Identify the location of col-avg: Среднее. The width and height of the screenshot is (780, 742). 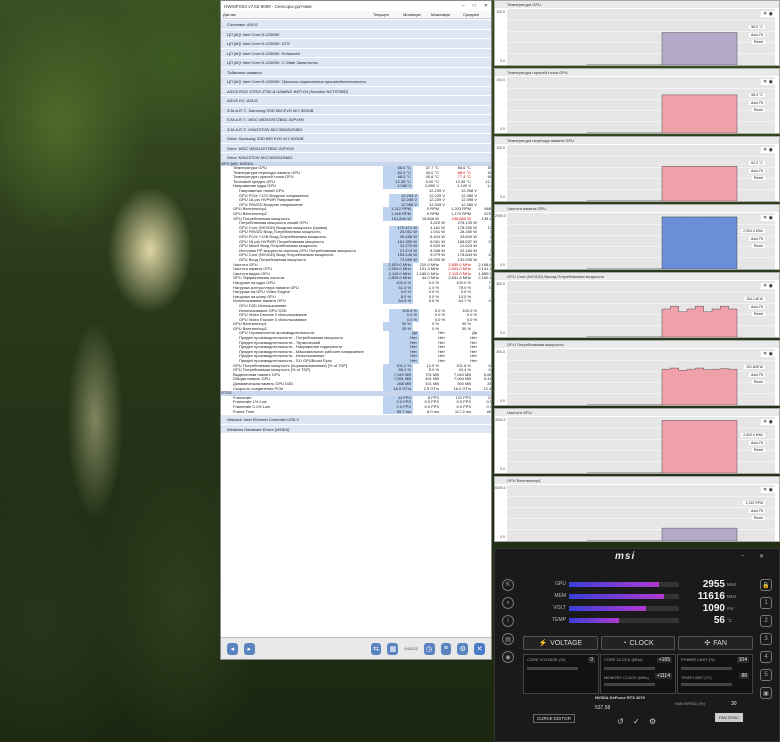
(478, 14).